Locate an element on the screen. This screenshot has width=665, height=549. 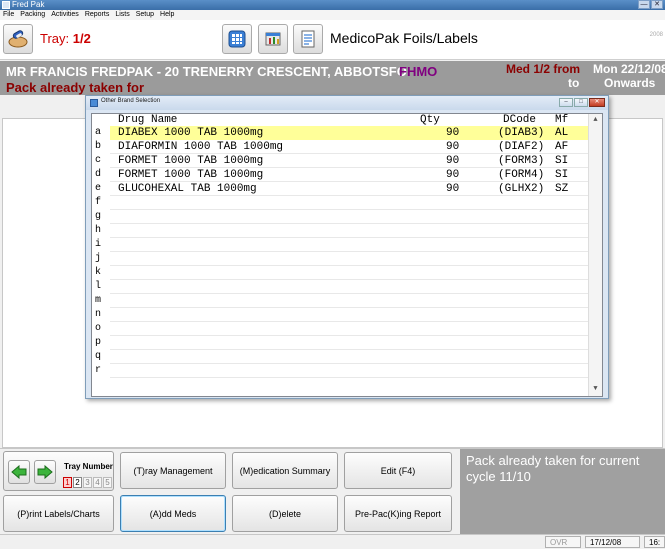
row-letter: j is located at coordinates (98, 258).